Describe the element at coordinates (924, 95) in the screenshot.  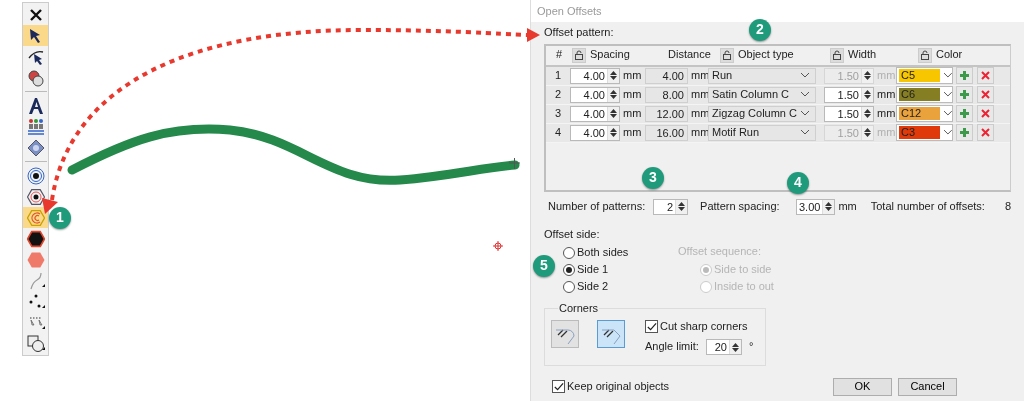
I see `color-dropdown: C6` at that location.